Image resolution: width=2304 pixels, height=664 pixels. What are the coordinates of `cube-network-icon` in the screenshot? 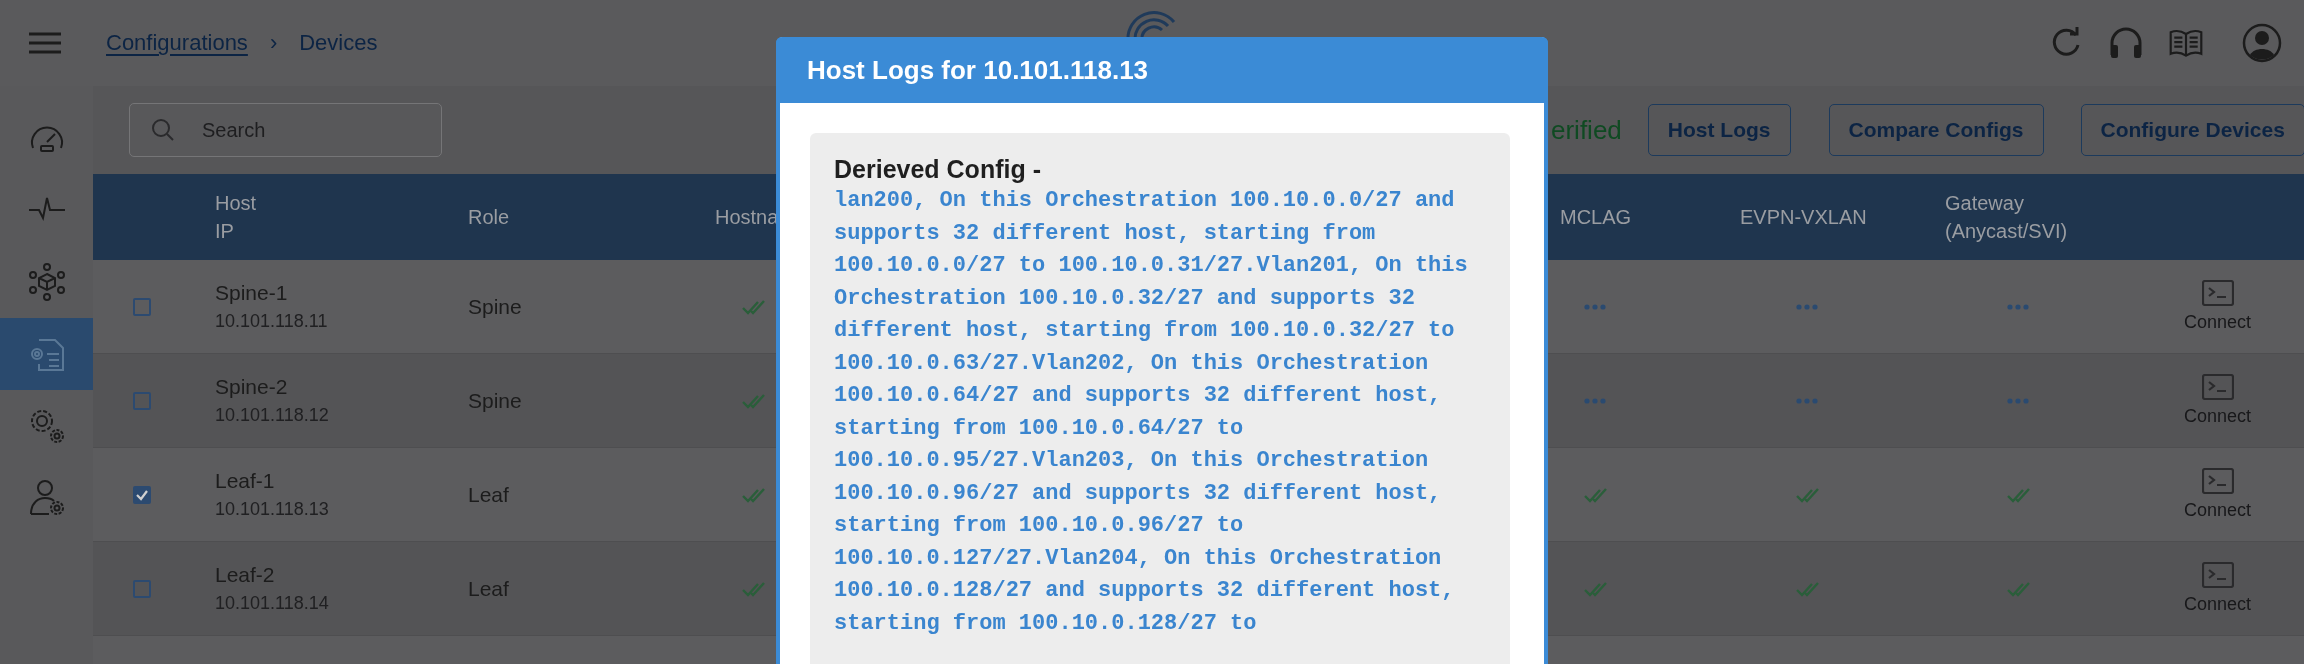 It's located at (46, 282).